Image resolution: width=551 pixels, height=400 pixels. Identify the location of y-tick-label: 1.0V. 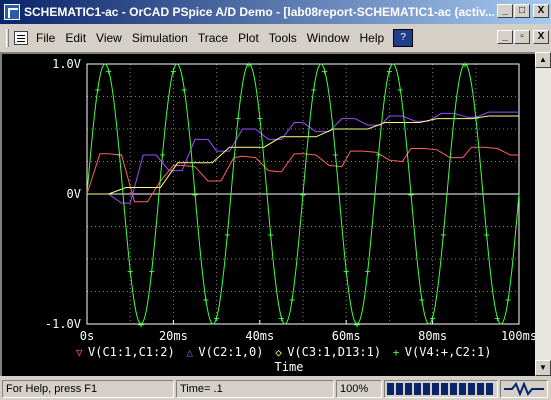
(66, 64).